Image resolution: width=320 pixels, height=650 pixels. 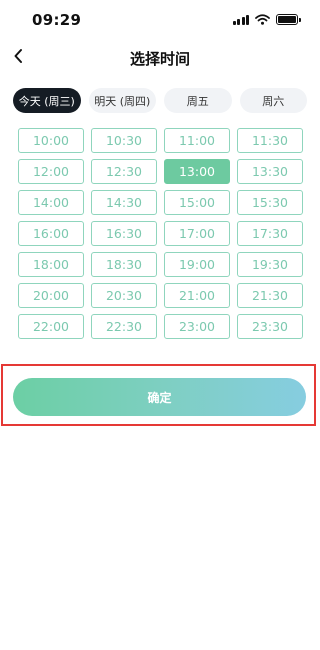 I want to click on page-title: 选择时间, so click(x=159, y=59).